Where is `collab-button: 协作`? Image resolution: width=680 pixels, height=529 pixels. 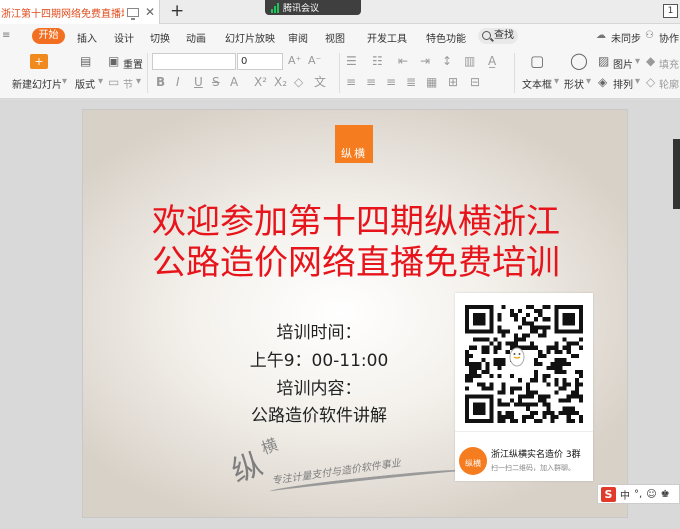 collab-button: 协作 is located at coordinates (669, 37).